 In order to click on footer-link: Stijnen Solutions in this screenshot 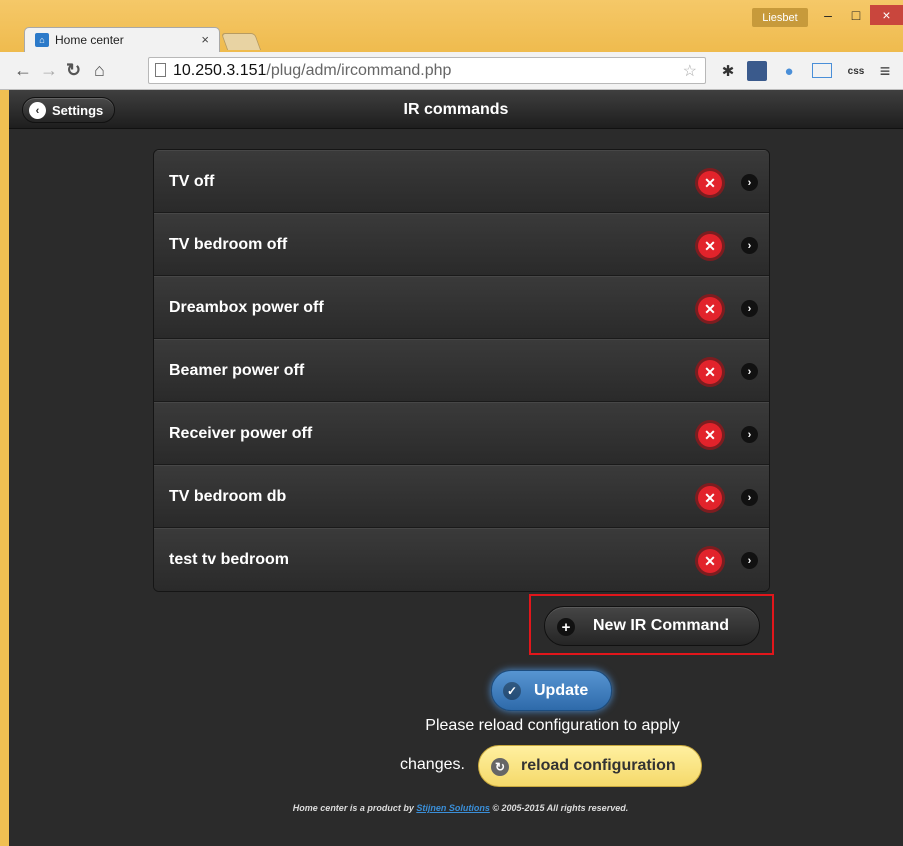, I will do `click(453, 808)`.